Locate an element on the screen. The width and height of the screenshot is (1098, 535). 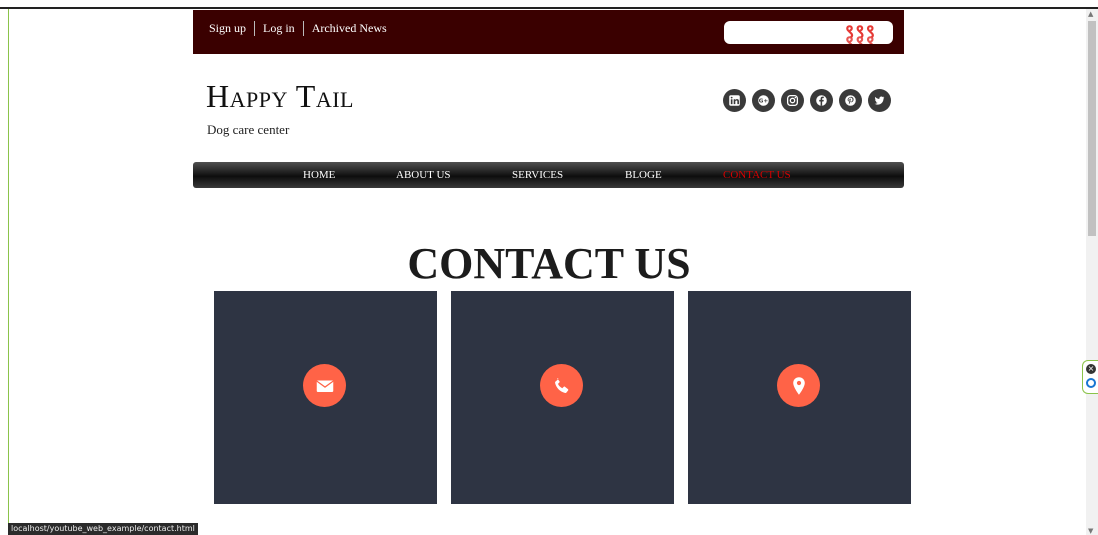
facebook-icon is located at coordinates (821, 100).